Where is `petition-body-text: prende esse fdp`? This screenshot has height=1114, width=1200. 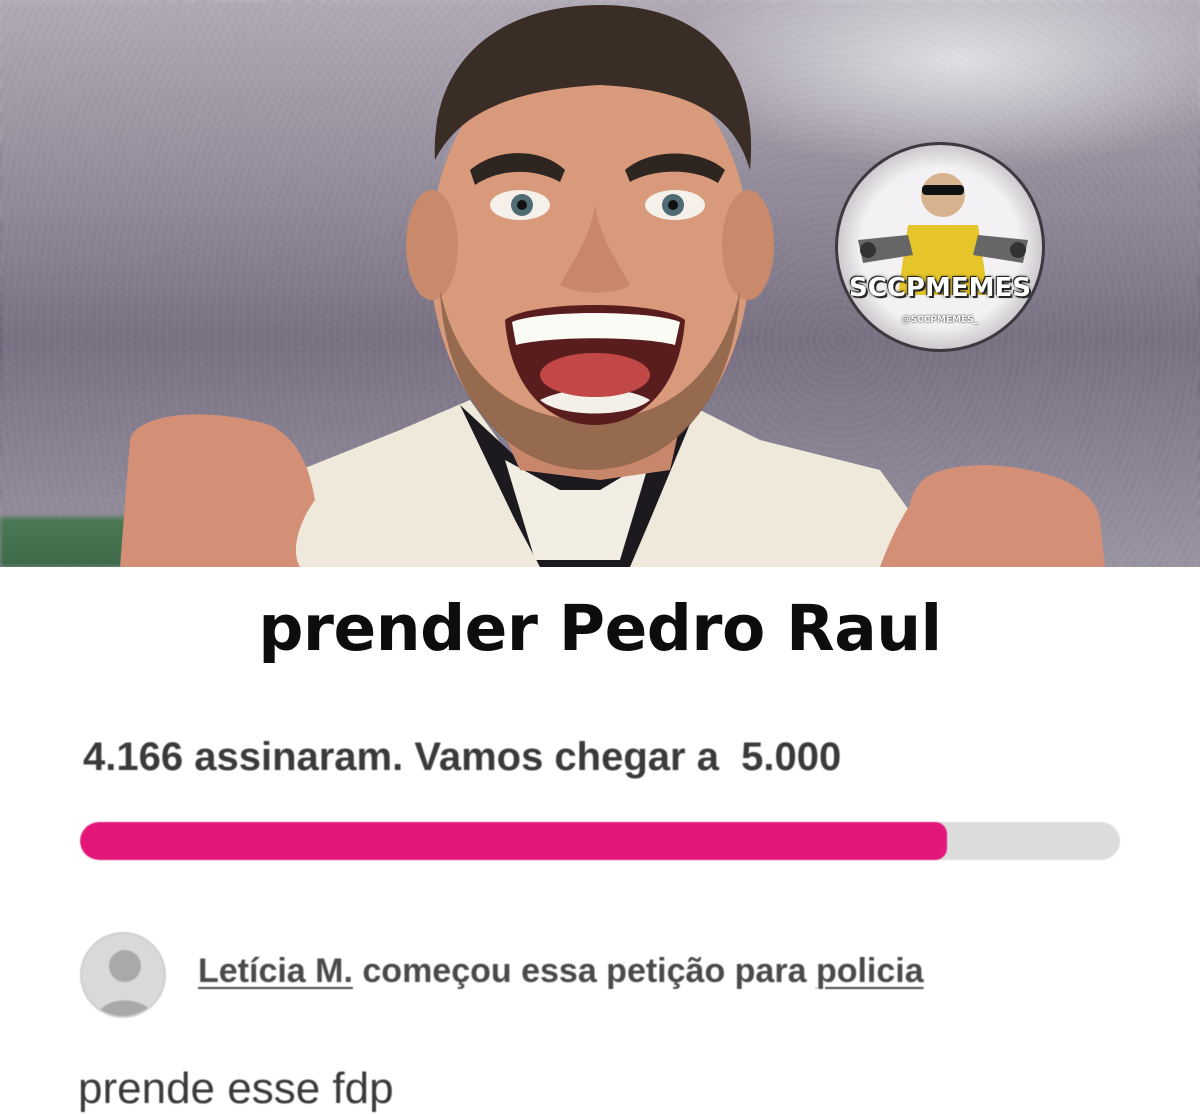 petition-body-text: prende esse fdp is located at coordinates (236, 1088).